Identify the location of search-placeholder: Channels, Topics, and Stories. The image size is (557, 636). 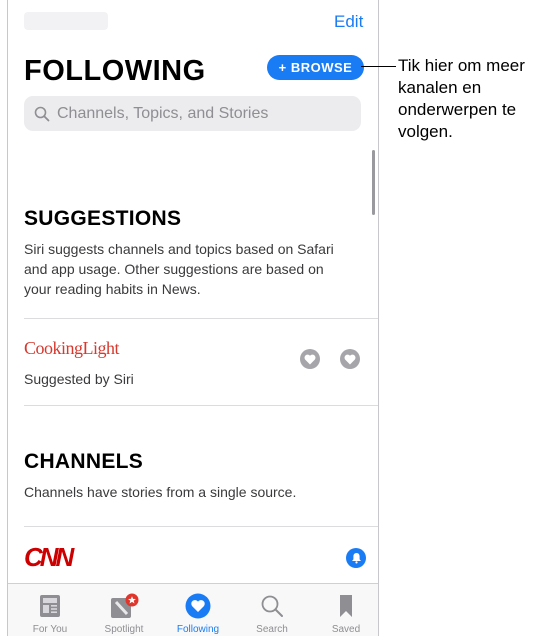
(163, 113).